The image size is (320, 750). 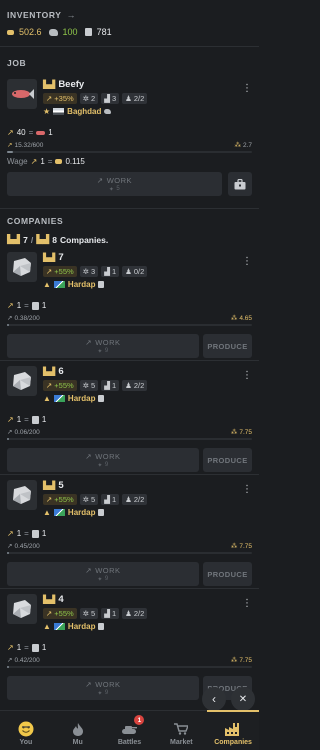 What do you see at coordinates (27, 318) in the screenshot?
I see `company-progress-text: 0.38/200` at bounding box center [27, 318].